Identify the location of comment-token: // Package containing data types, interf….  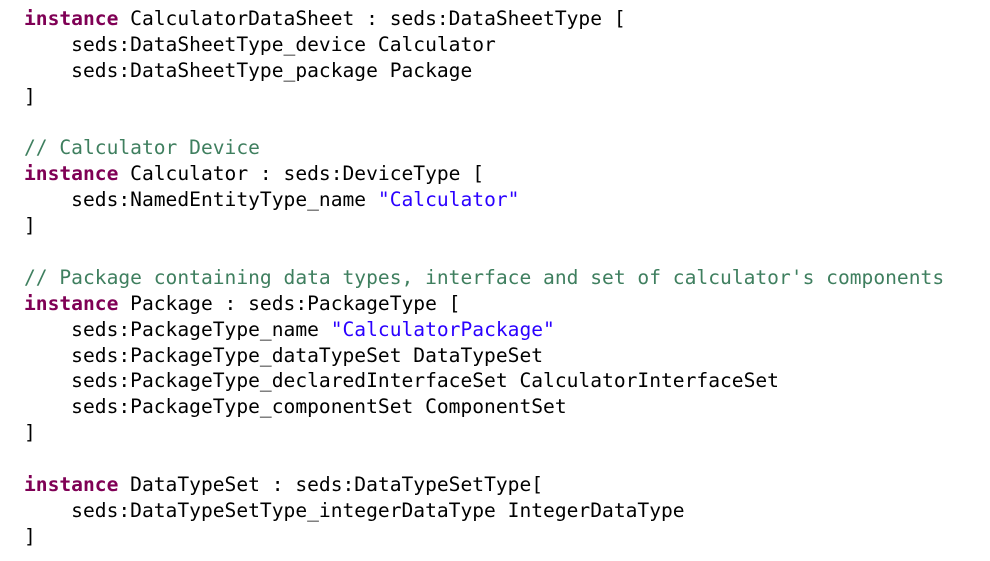
(484, 277).